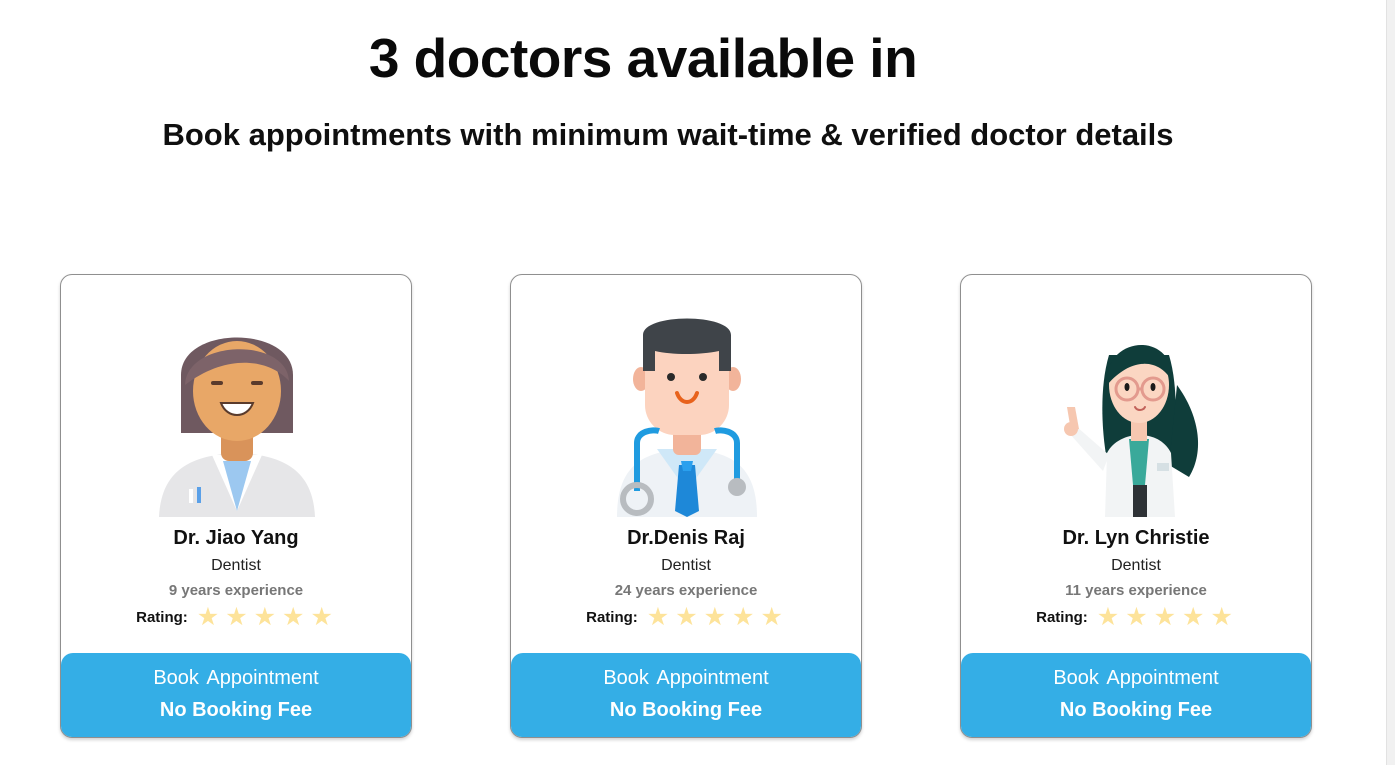 This screenshot has height=765, width=1395. What do you see at coordinates (643, 58) in the screenshot?
I see `page-title: 3 doctors available in` at bounding box center [643, 58].